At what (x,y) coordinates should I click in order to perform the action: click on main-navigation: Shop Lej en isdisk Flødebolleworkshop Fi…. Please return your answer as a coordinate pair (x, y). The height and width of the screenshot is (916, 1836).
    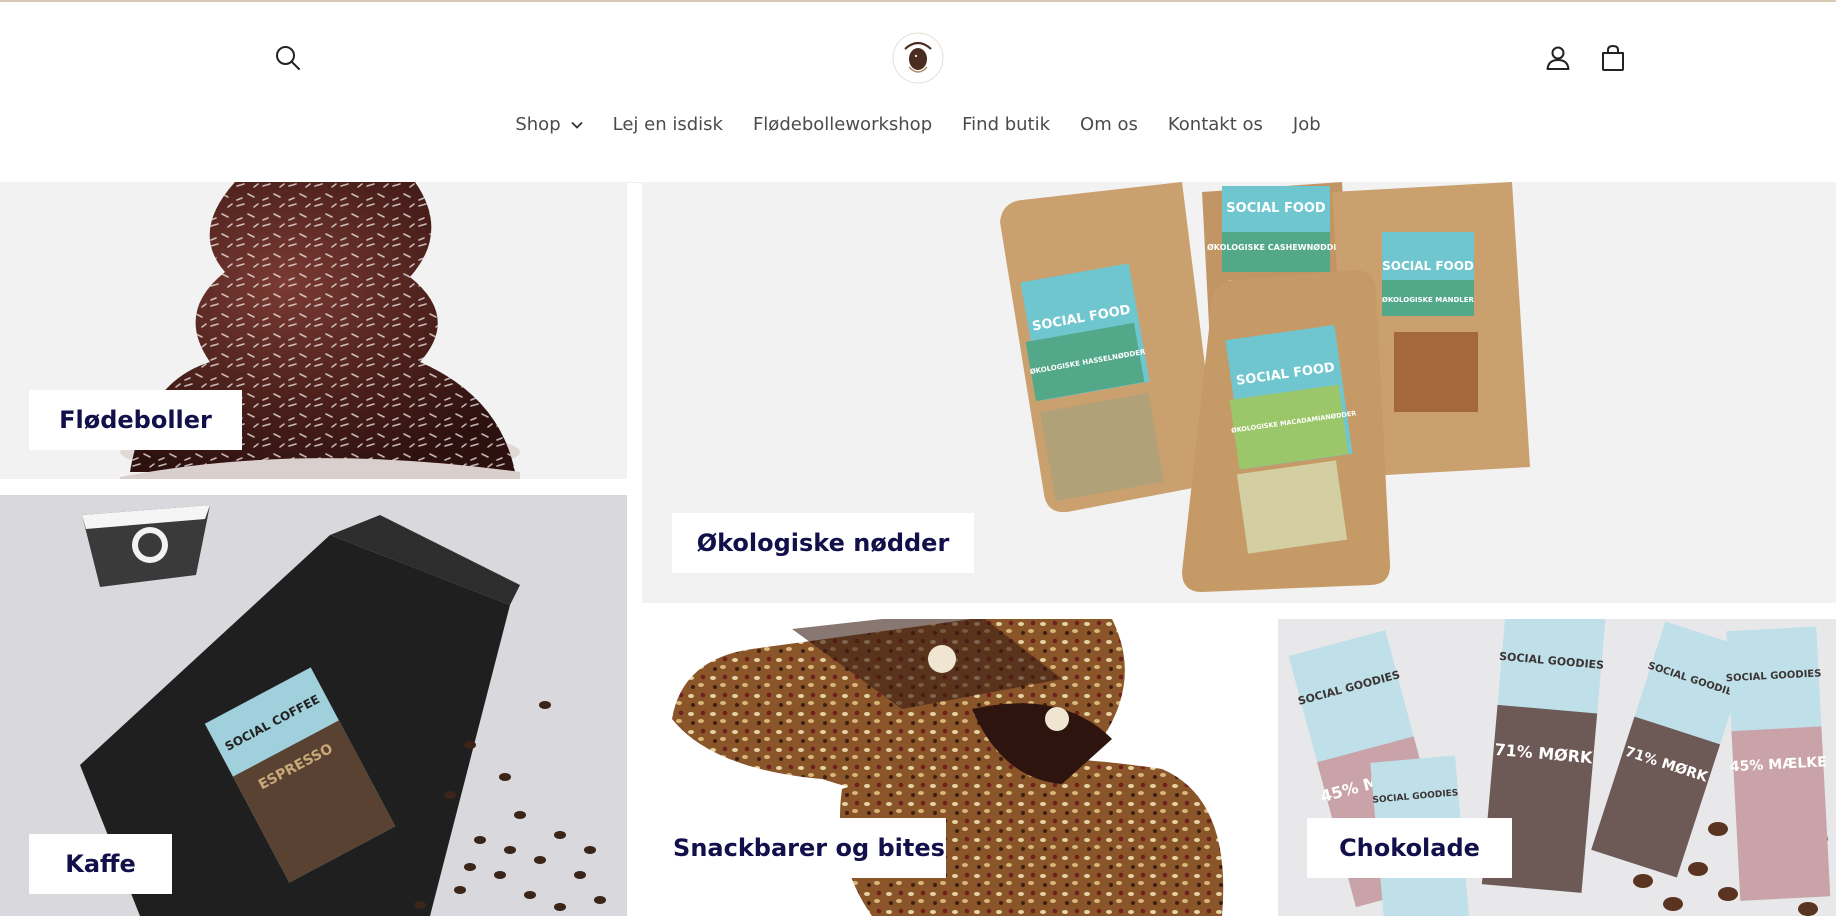
    Looking at the image, I should click on (918, 124).